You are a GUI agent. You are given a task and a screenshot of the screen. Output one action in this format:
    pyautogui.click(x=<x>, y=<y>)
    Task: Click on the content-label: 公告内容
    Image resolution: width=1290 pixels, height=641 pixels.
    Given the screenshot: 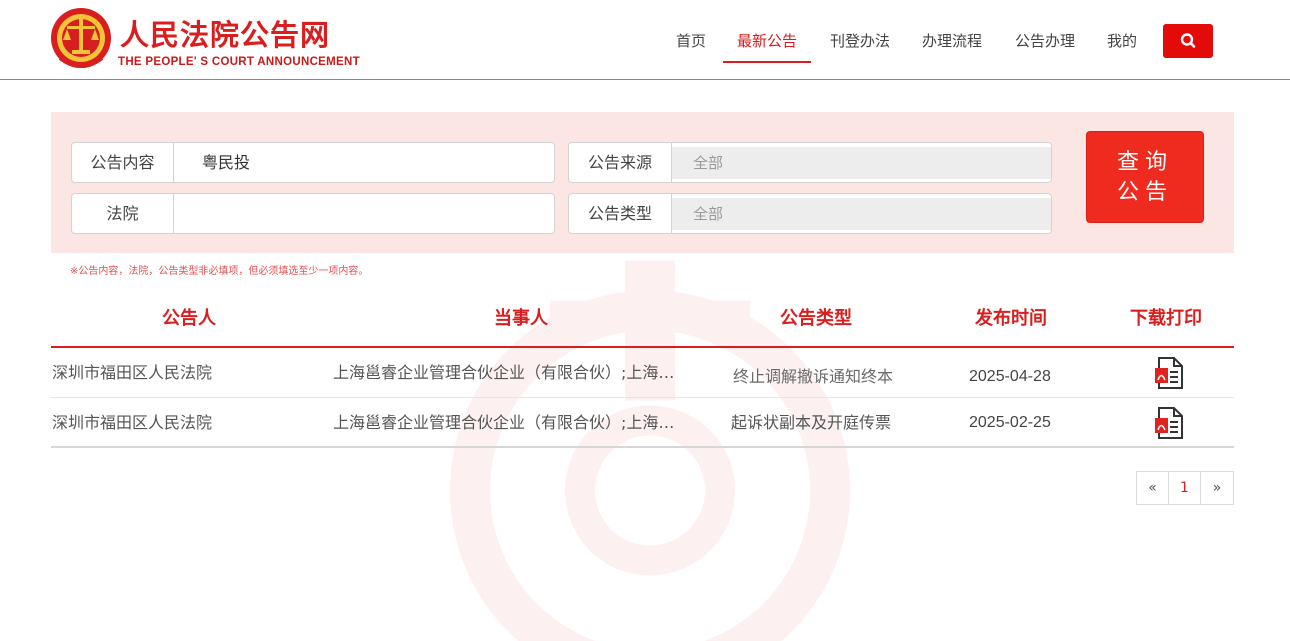 What is the action you would take?
    pyautogui.click(x=123, y=162)
    